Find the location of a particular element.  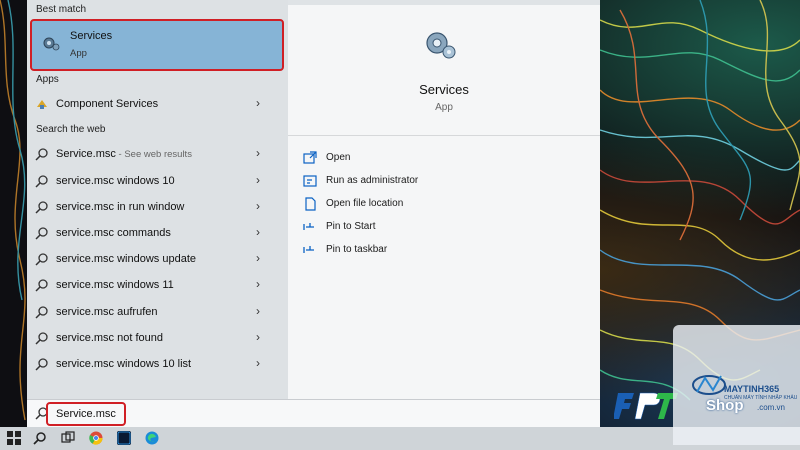

action-pin-to-taskbar: Pin to taskbar is located at coordinates (443, 251).